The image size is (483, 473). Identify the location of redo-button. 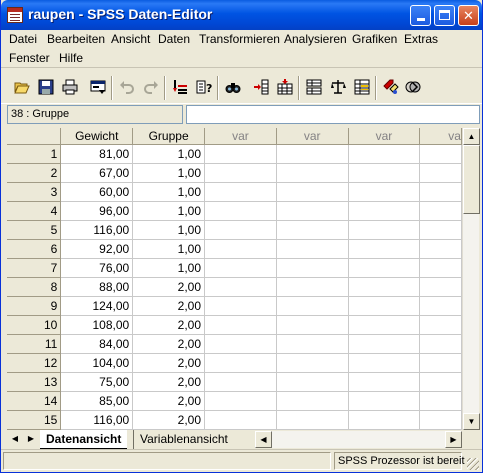
(151, 87).